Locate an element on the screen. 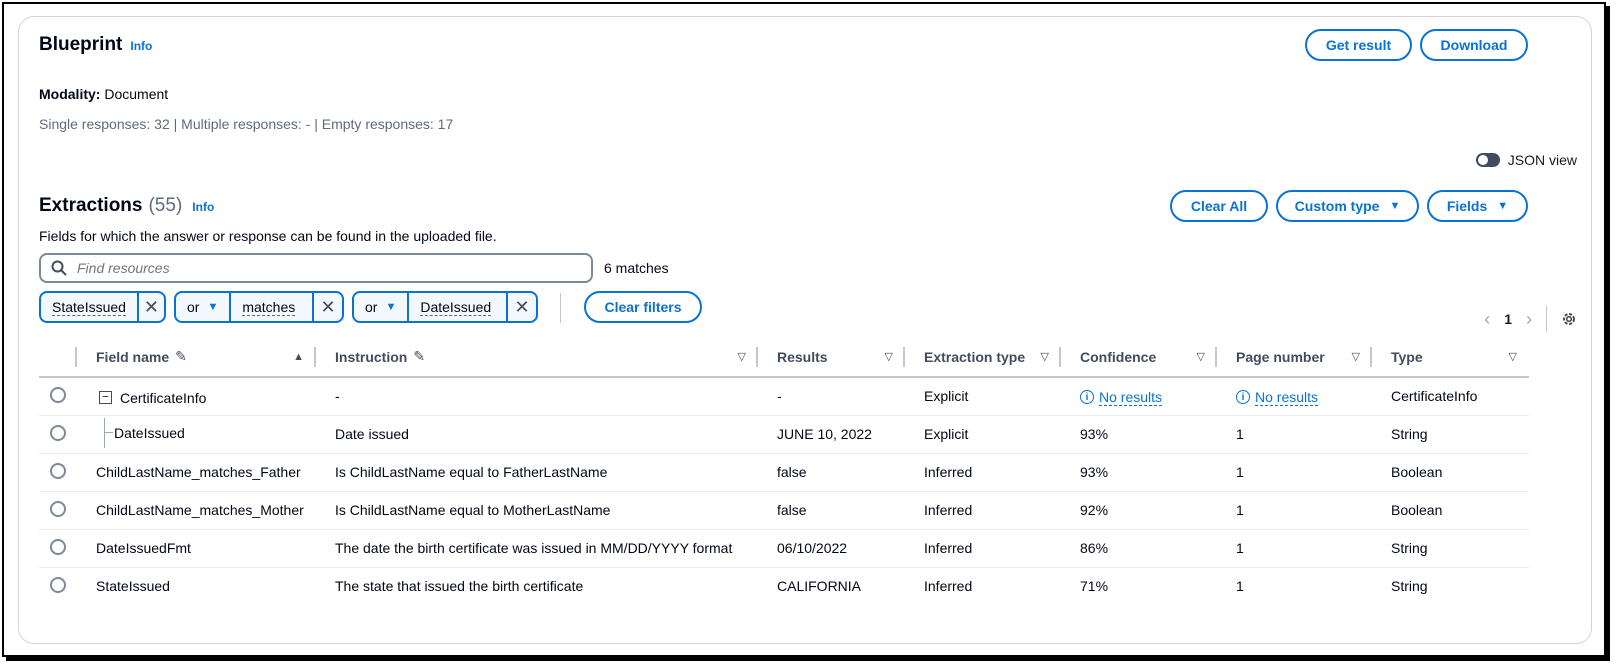 This screenshot has height=668, width=1617. chevron-right-icon: › is located at coordinates (1529, 319).